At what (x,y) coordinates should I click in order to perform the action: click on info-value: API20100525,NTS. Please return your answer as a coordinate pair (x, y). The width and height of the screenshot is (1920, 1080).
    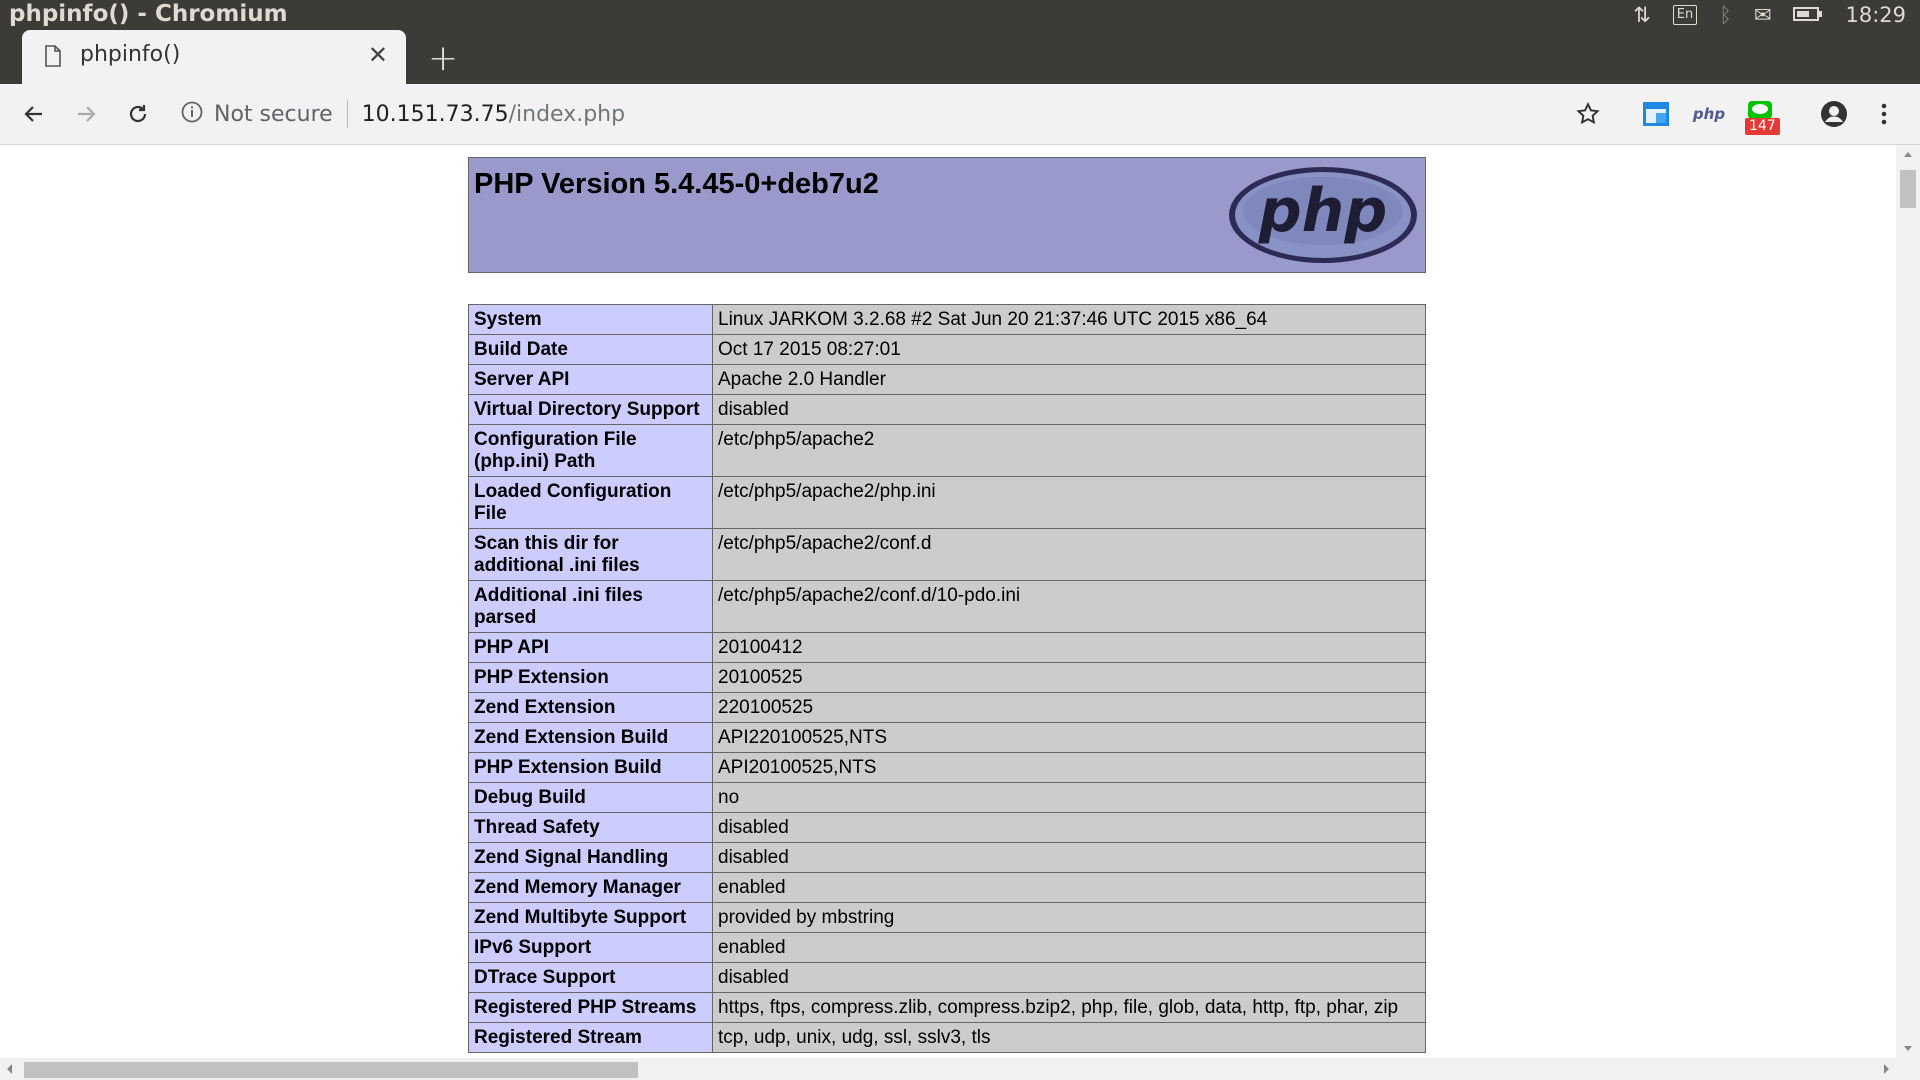
    Looking at the image, I should click on (1069, 767).